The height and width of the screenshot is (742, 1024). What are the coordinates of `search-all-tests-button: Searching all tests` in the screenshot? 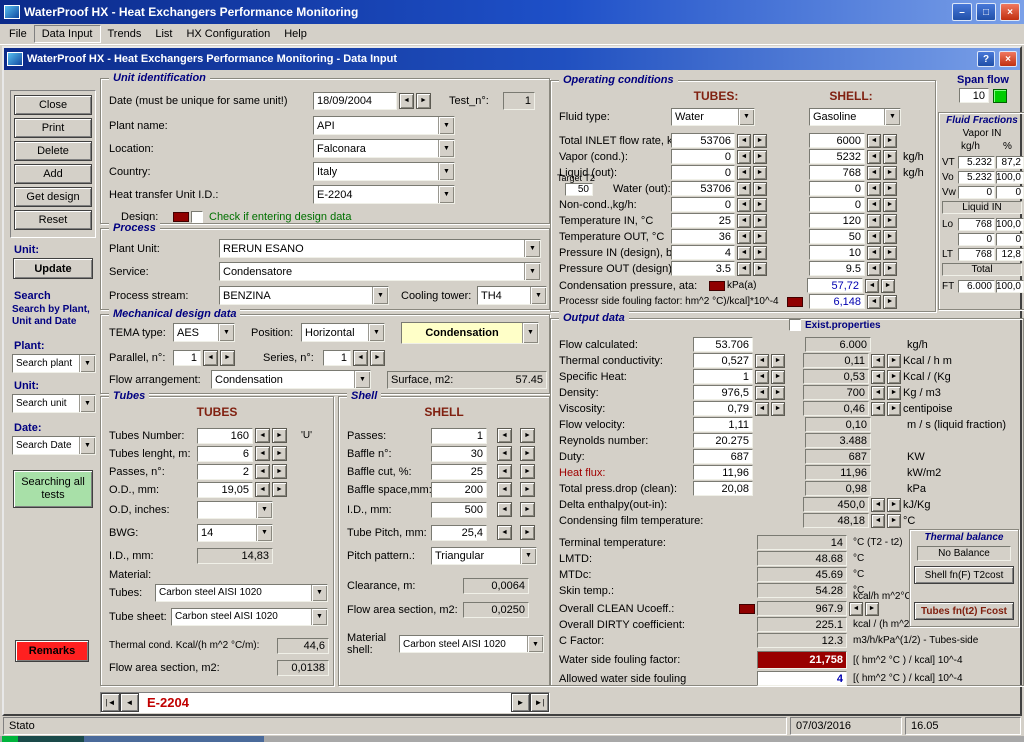 It's located at (53, 489).